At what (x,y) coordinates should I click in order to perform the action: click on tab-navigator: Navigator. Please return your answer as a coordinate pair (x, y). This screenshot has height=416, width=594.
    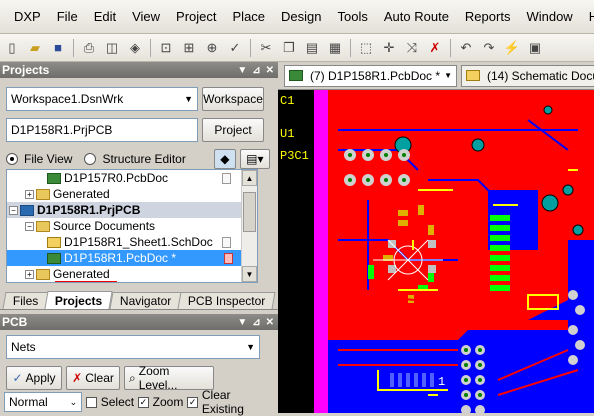
    Looking at the image, I should click on (145, 300).